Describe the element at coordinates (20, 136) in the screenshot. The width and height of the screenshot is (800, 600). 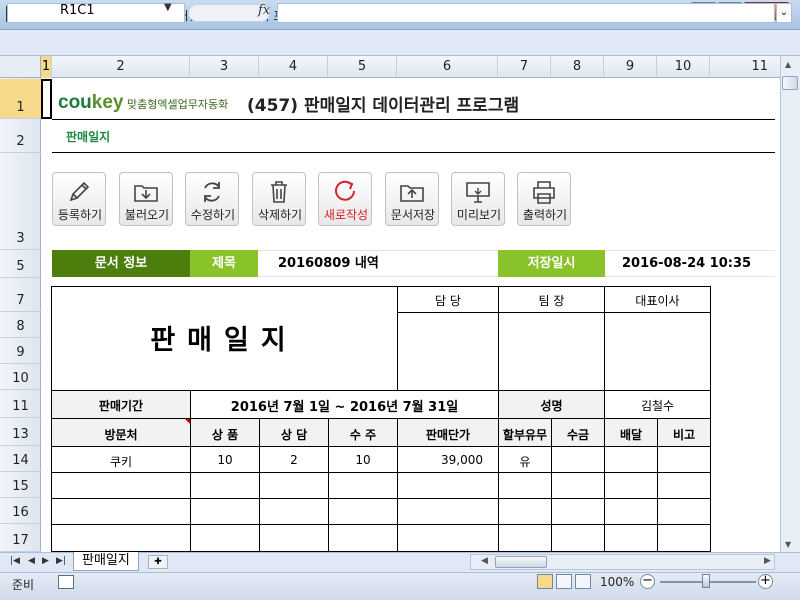
I see `row-header: 2` at that location.